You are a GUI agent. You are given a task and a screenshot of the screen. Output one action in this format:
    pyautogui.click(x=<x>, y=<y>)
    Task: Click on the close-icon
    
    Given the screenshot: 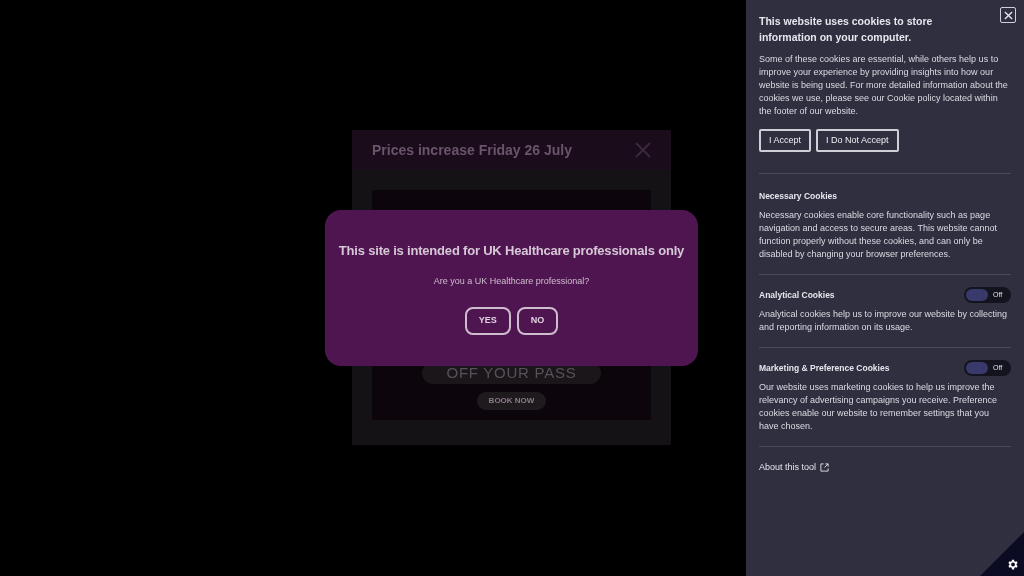 What is the action you would take?
    pyautogui.click(x=1008, y=15)
    